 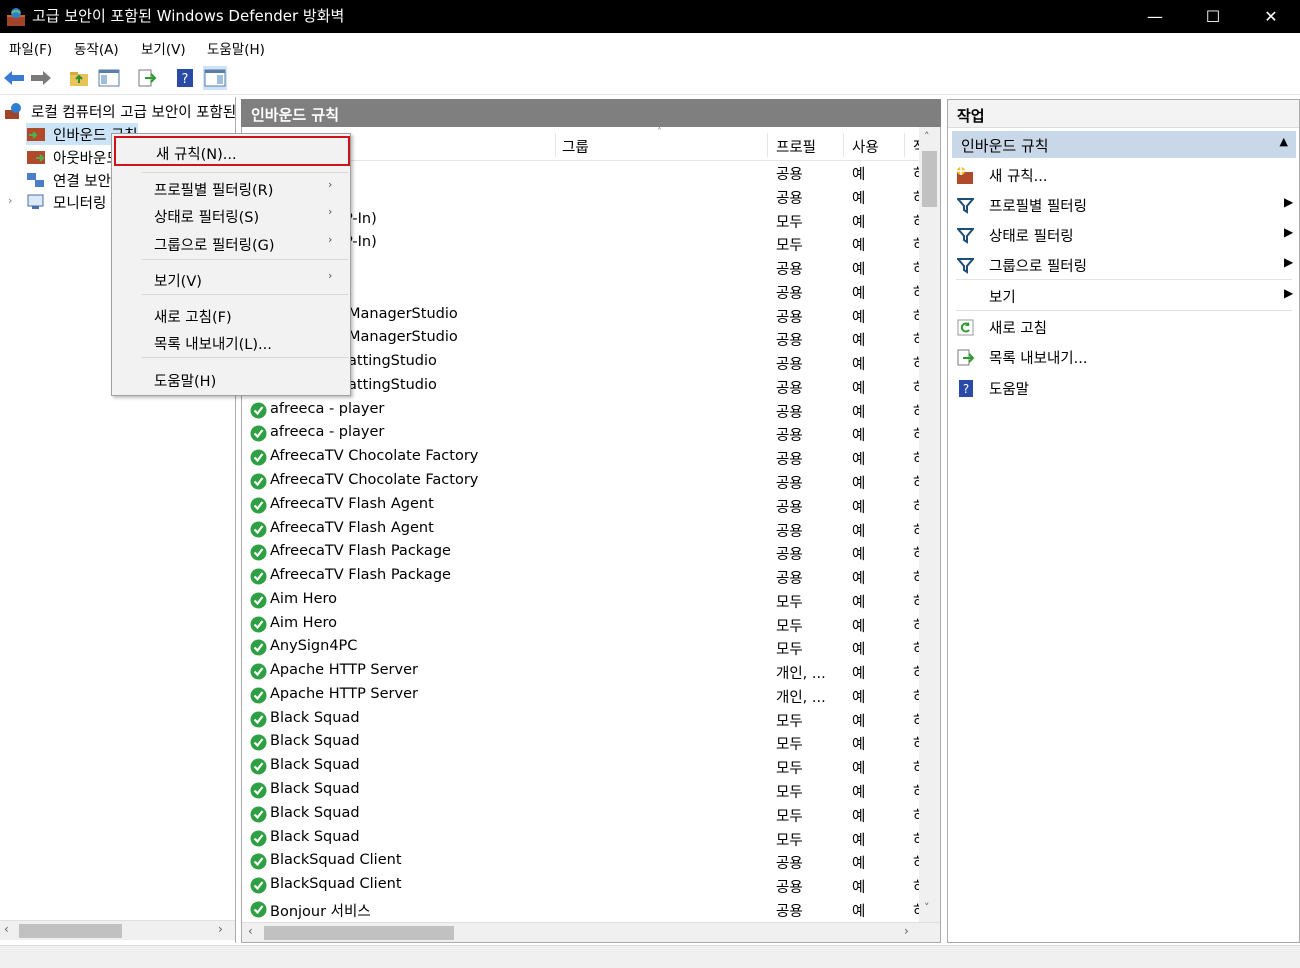 I want to click on tree-item-monitoring: 모니터링, so click(x=66, y=202).